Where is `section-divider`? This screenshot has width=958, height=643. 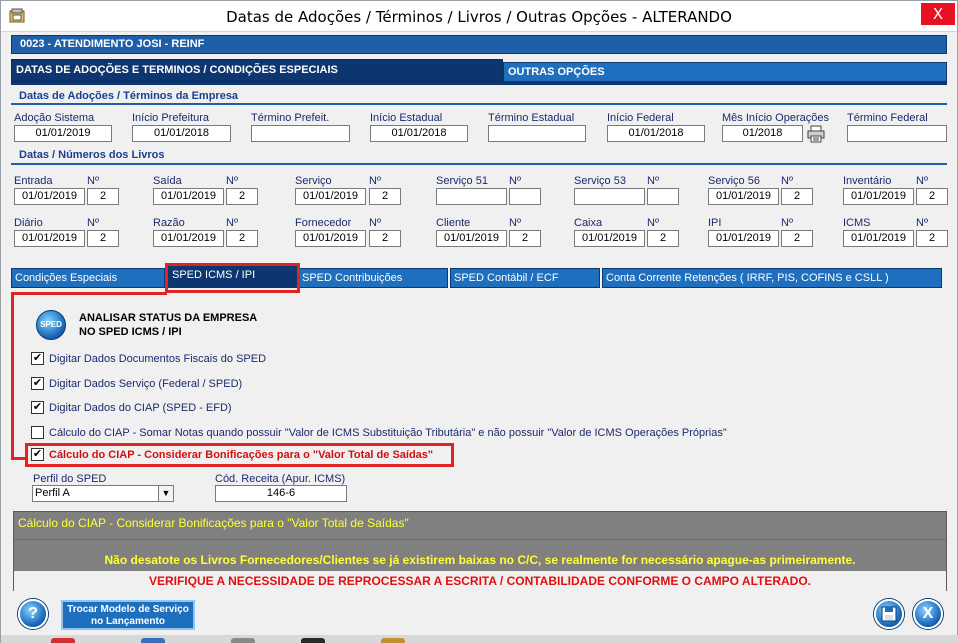 section-divider is located at coordinates (479, 164).